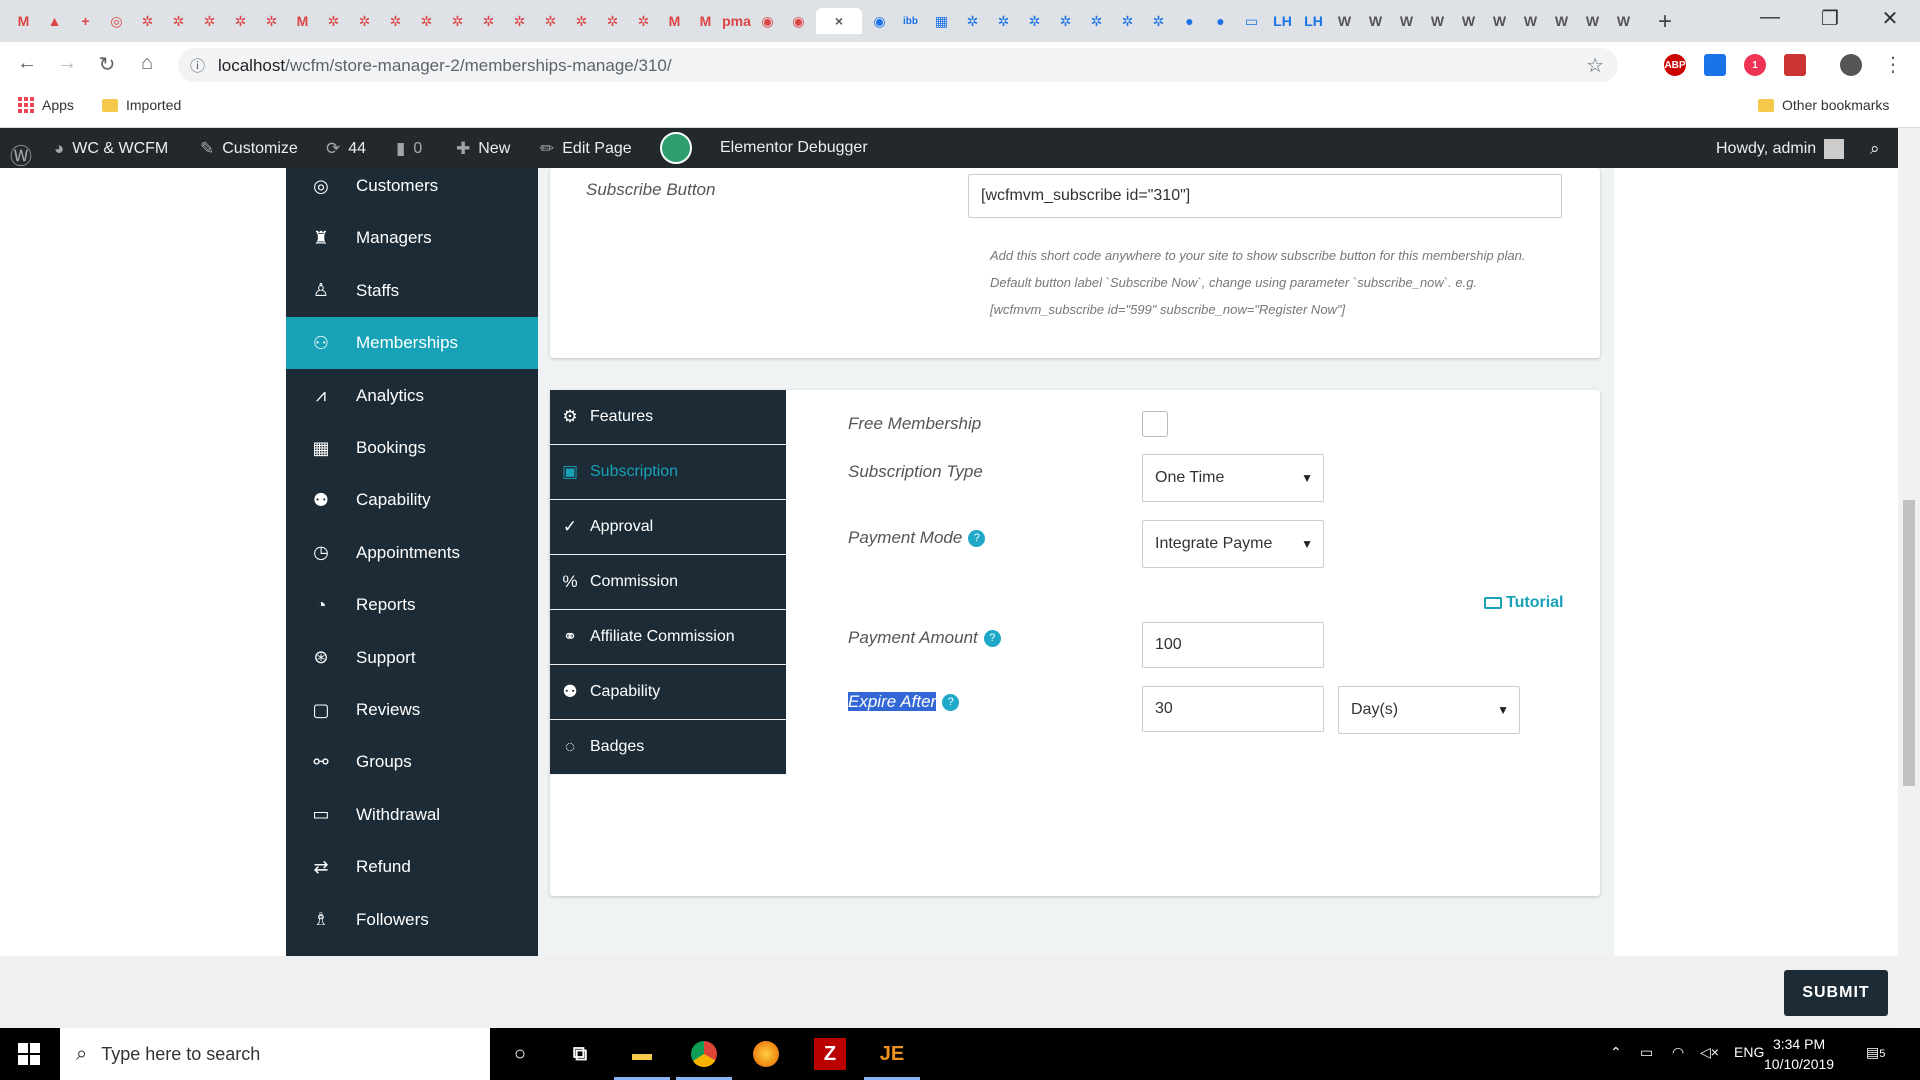 Image resolution: width=1920 pixels, height=1080 pixels. I want to click on bookmark-other: Other bookmarks, so click(1823, 105).